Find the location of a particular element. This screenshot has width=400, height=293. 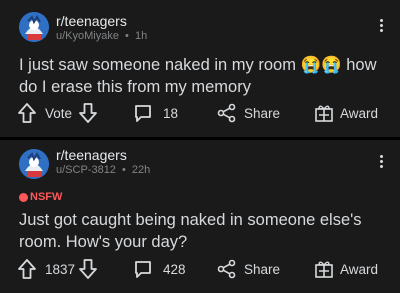

vote-count: Vote is located at coordinates (59, 113).